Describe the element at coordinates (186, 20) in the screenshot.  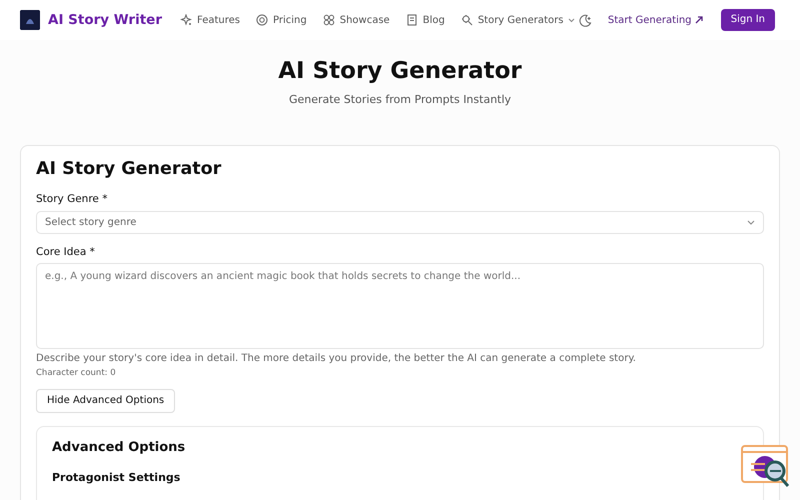
I see `sparkle-icon` at that location.